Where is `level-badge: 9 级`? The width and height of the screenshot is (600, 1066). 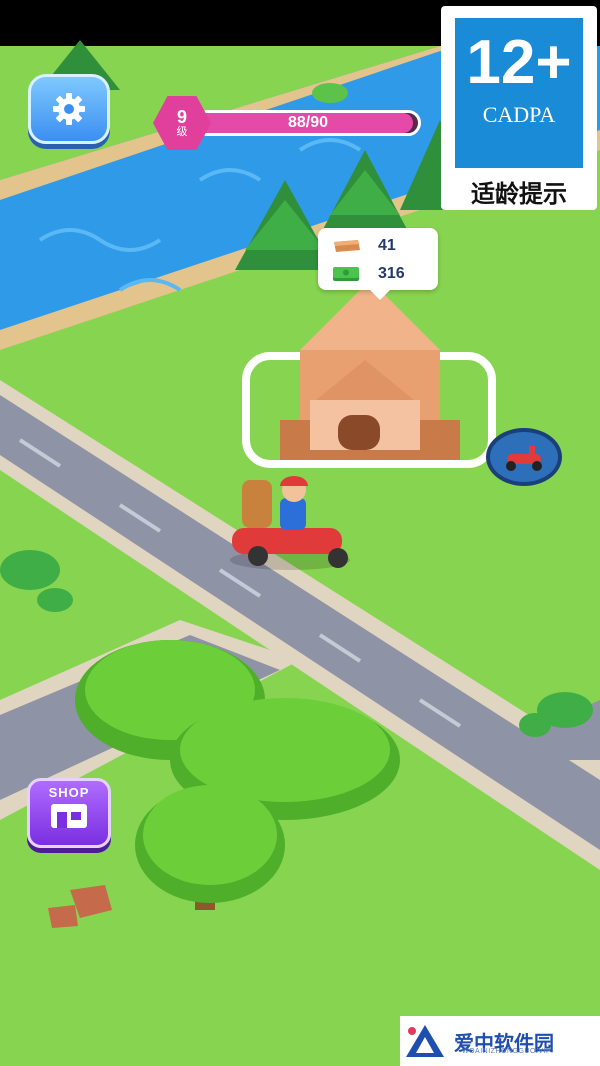
level-badge: 9 级 is located at coordinates (182, 123).